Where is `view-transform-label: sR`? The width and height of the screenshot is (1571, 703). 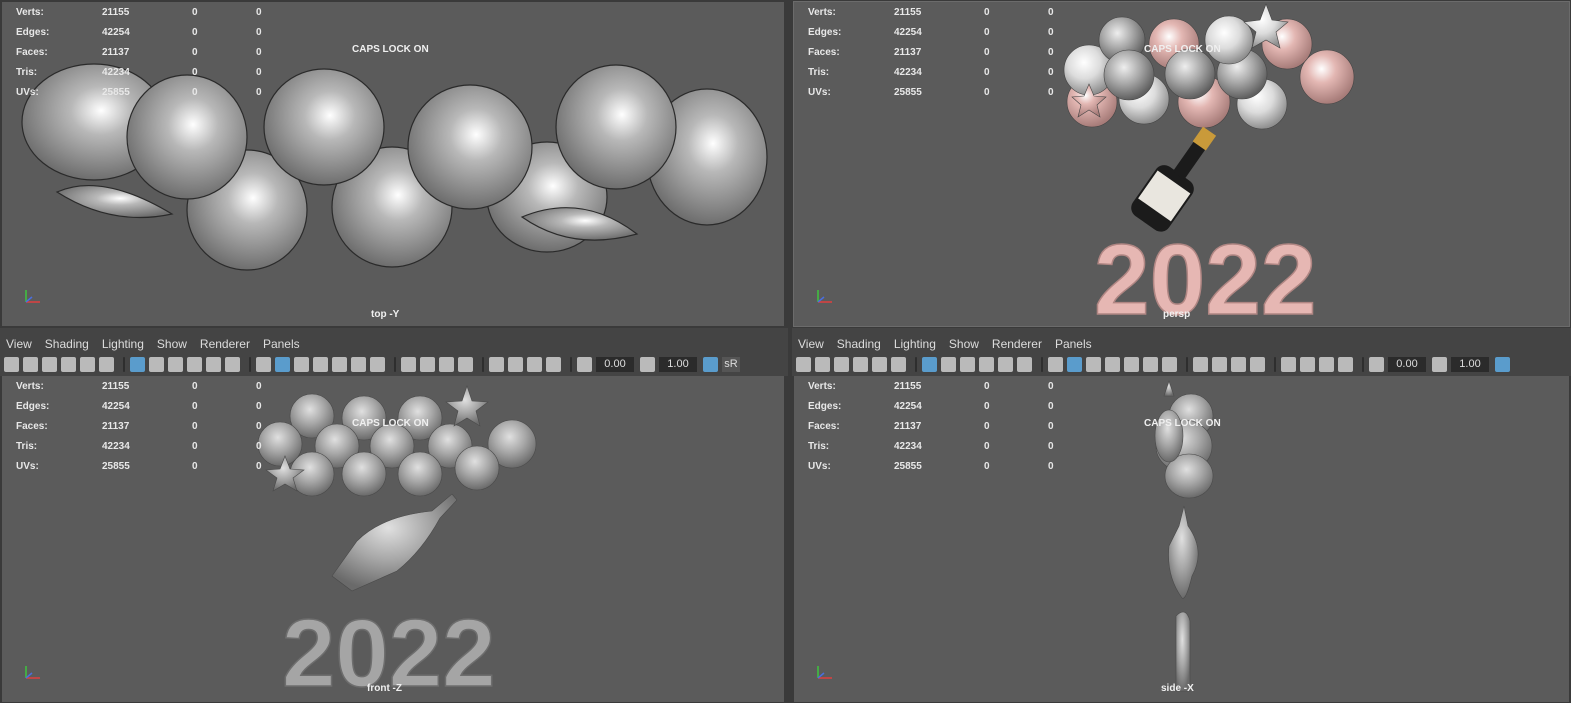
view-transform-label: sR is located at coordinates (731, 364).